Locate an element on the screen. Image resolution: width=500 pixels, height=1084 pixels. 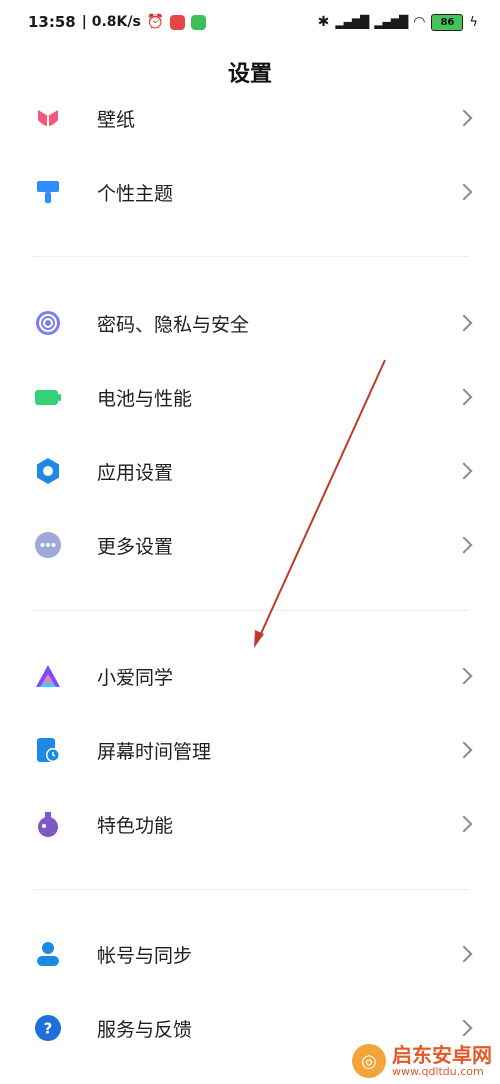
status-bar: 13:58 | 0.8K/s ⏰ ✱ ▂▄▆█ ▂▄▆█ ◠ 86 ϟ is located at coordinates (250, 22).